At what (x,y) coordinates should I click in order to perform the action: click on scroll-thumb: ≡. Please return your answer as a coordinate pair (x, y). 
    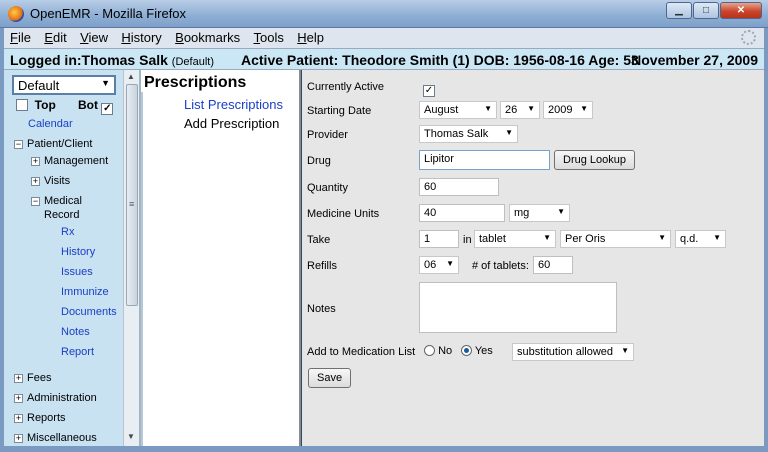
    Looking at the image, I should click on (132, 195).